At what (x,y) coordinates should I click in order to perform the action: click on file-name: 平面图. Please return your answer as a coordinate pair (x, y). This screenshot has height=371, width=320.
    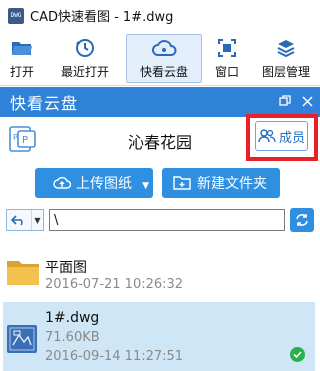
    Looking at the image, I should click on (66, 268).